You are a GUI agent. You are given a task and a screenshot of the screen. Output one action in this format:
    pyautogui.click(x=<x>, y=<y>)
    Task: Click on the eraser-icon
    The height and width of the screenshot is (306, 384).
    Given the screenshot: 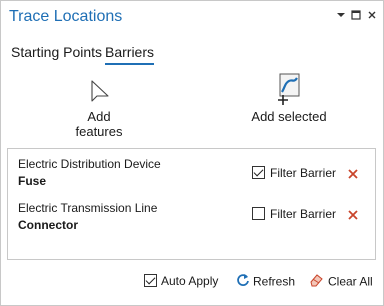 What is the action you would take?
    pyautogui.click(x=316, y=281)
    